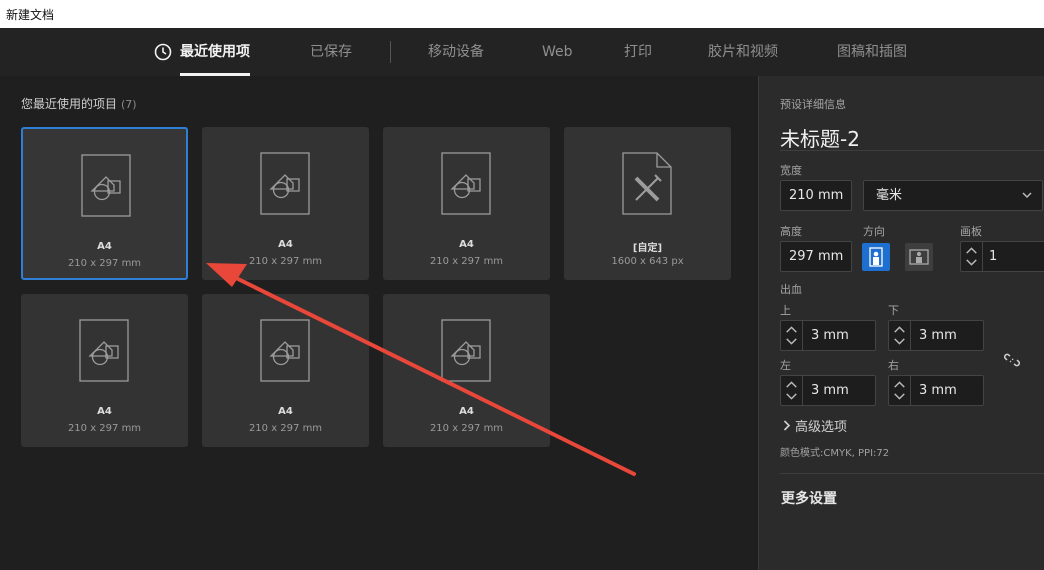 This screenshot has height=570, width=1044. I want to click on custom-document-icon, so click(647, 183).